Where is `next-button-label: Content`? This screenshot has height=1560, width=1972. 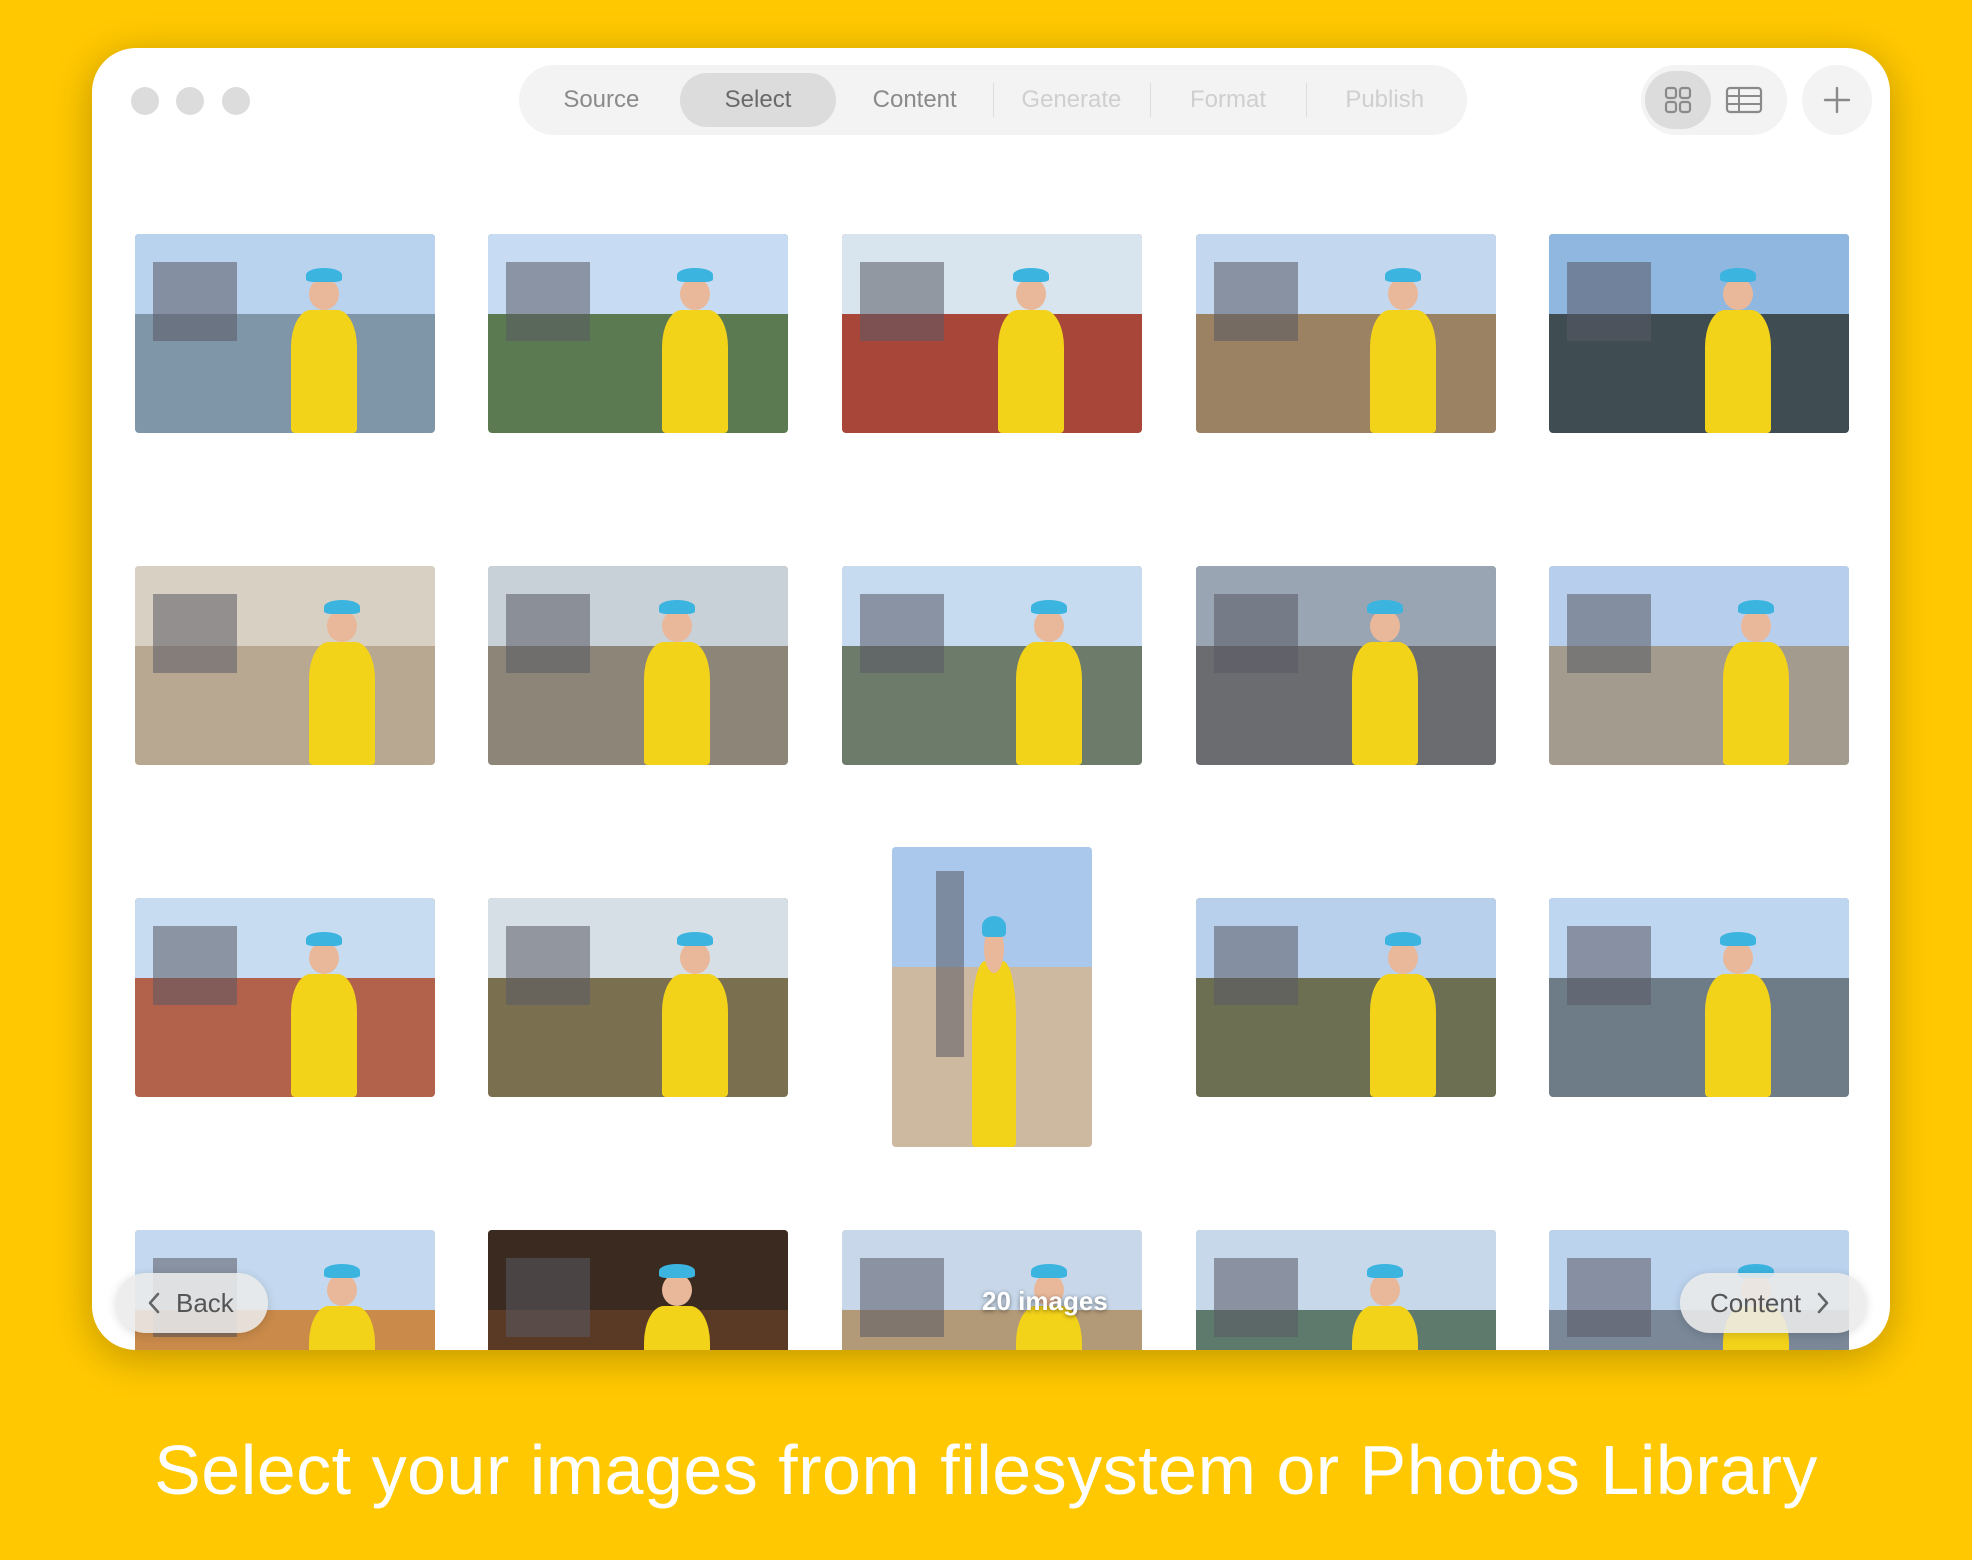
next-button-label: Content is located at coordinates (1756, 1302).